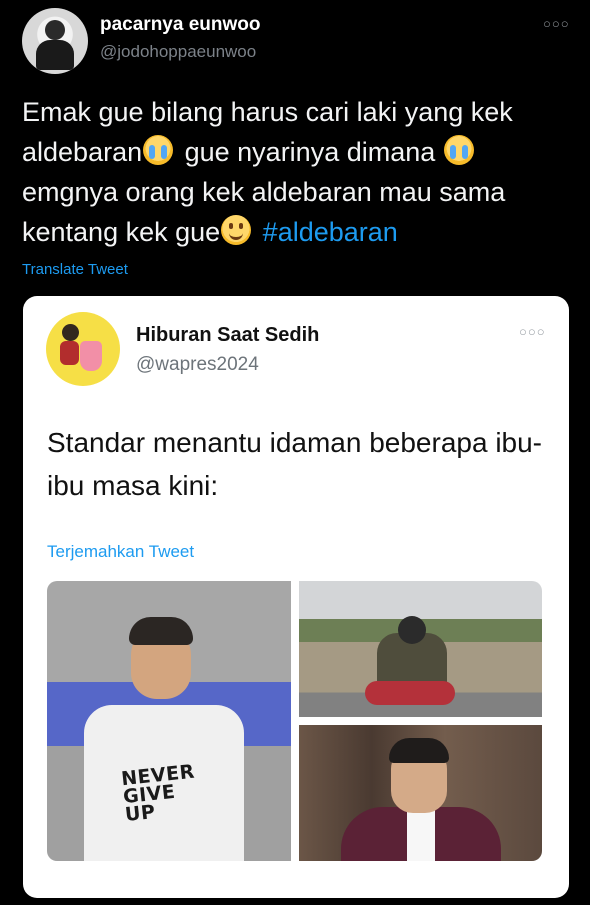 This screenshot has height=905, width=590. What do you see at coordinates (421, 834) in the screenshot?
I see `photo-suit-shirt` at bounding box center [421, 834].